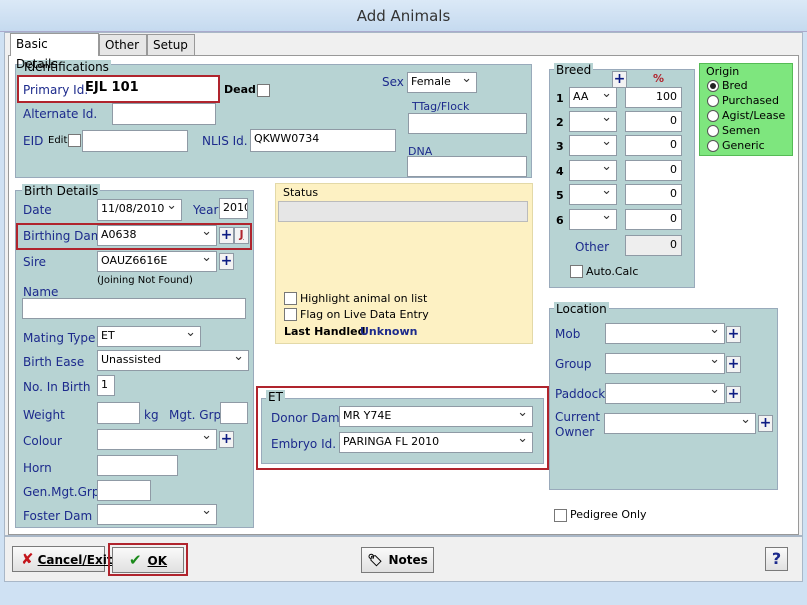 This screenshot has width=807, height=605. Describe the element at coordinates (593, 97) in the screenshot. I see `breed-select: AA` at that location.